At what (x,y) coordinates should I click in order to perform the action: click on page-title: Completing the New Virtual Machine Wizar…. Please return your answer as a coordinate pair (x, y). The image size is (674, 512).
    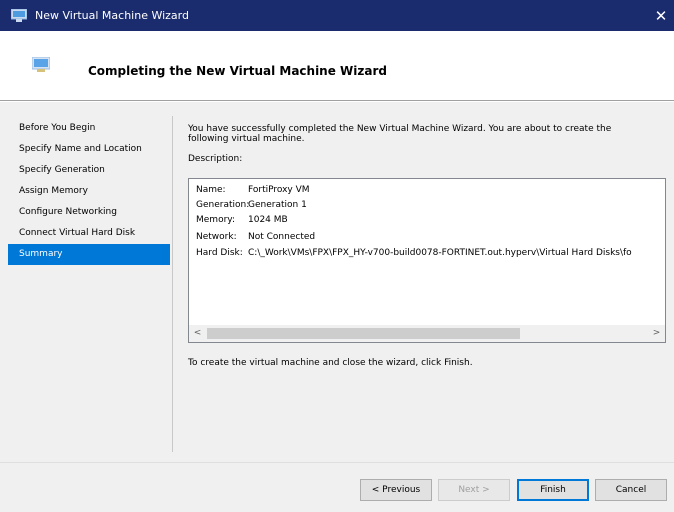
    Looking at the image, I should click on (237, 71).